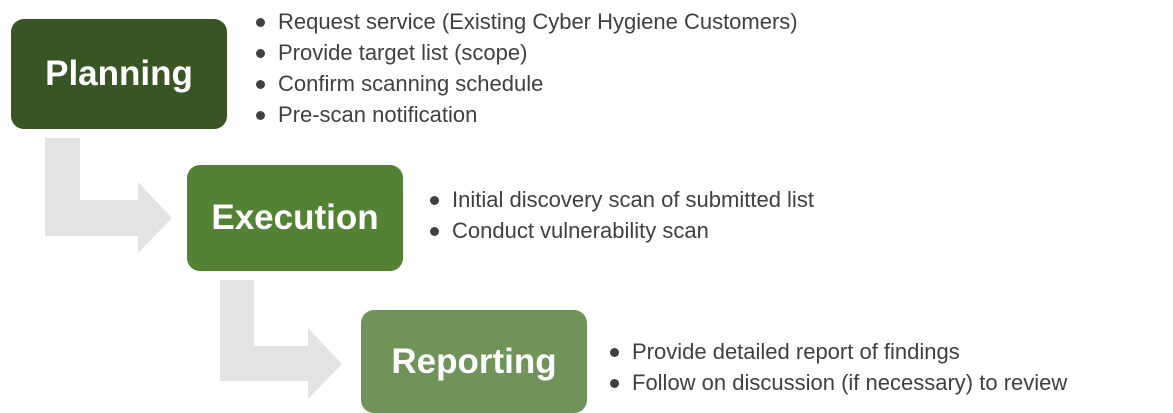  I want to click on list-item: Pre-scan notification, so click(527, 114).